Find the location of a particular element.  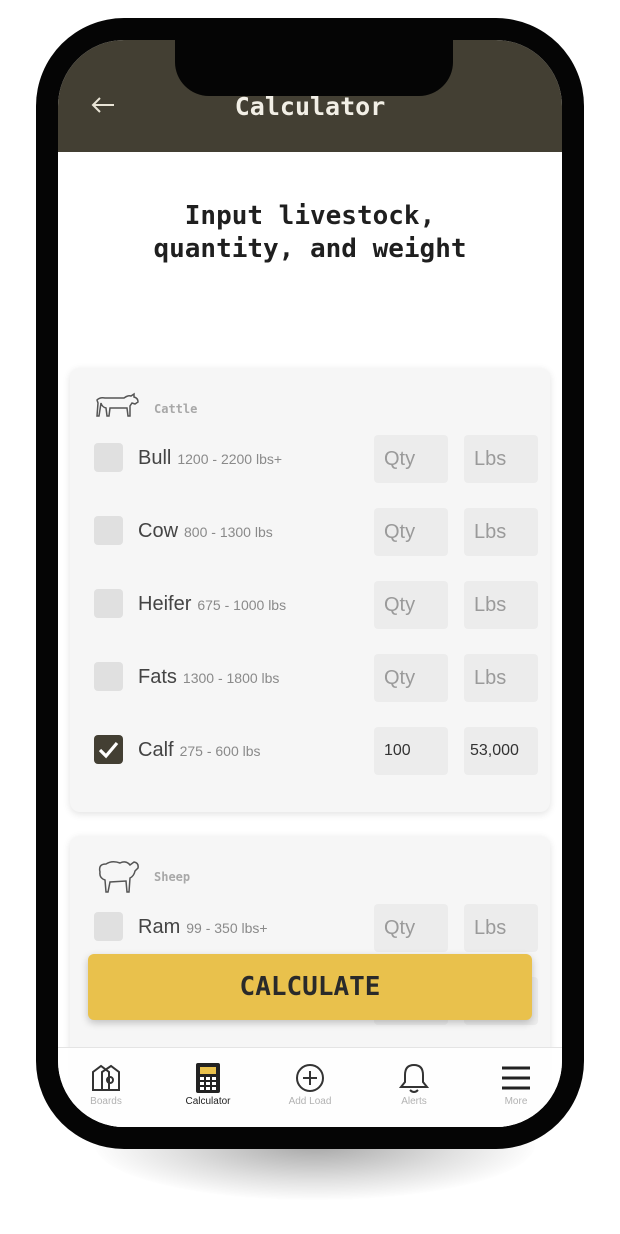

tab-label: More is located at coordinates (516, 1101).